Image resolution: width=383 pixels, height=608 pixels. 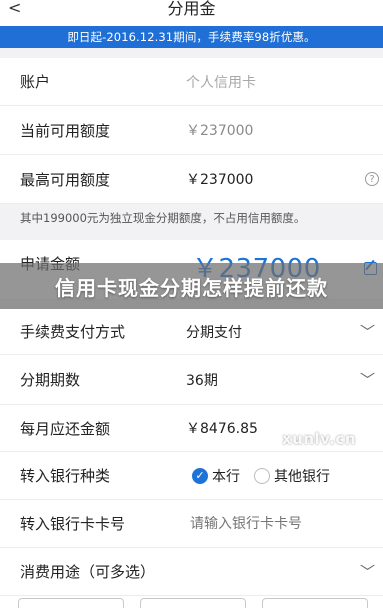 I want to click on radio-own-bank: ✓ 本行, so click(x=216, y=476).